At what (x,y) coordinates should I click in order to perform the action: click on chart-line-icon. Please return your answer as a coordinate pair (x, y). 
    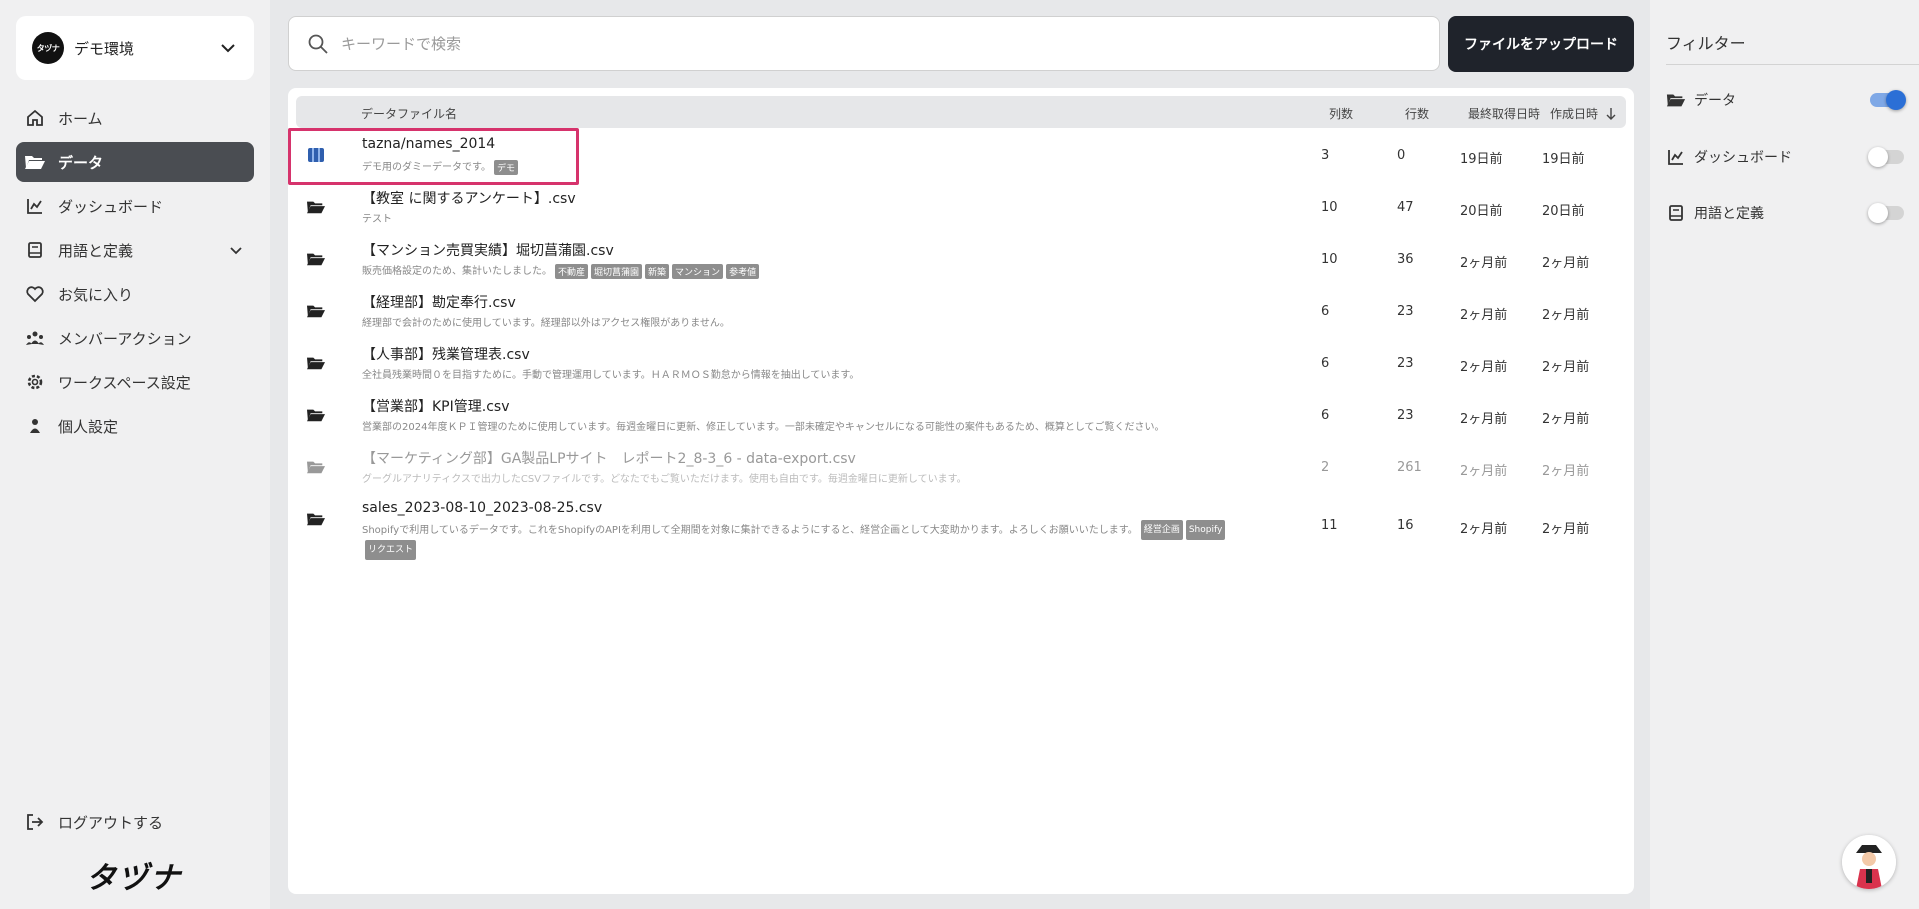
    Looking at the image, I should click on (1675, 157).